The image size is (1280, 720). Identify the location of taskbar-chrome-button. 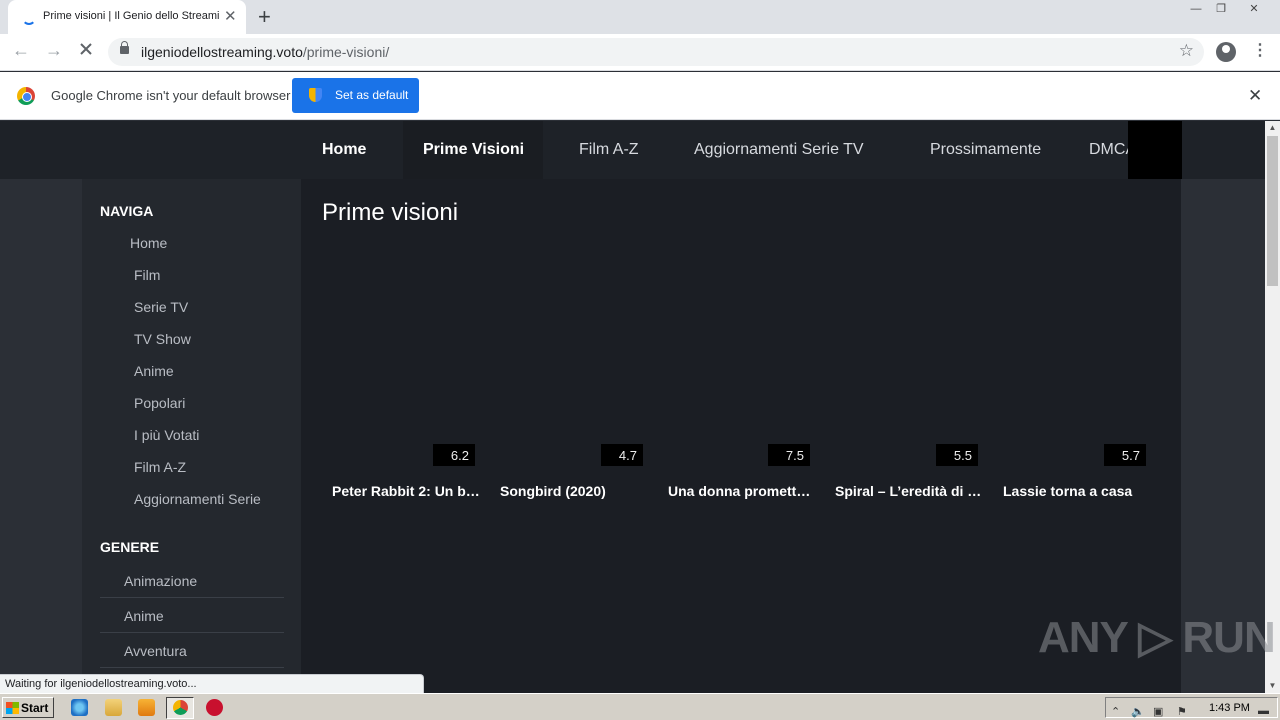
(180, 708).